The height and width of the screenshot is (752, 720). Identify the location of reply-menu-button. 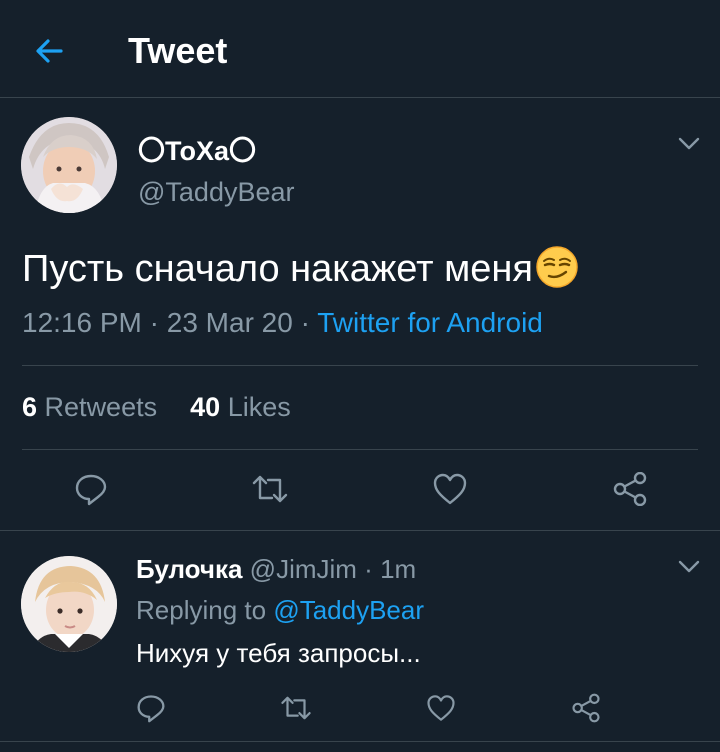
(689, 567).